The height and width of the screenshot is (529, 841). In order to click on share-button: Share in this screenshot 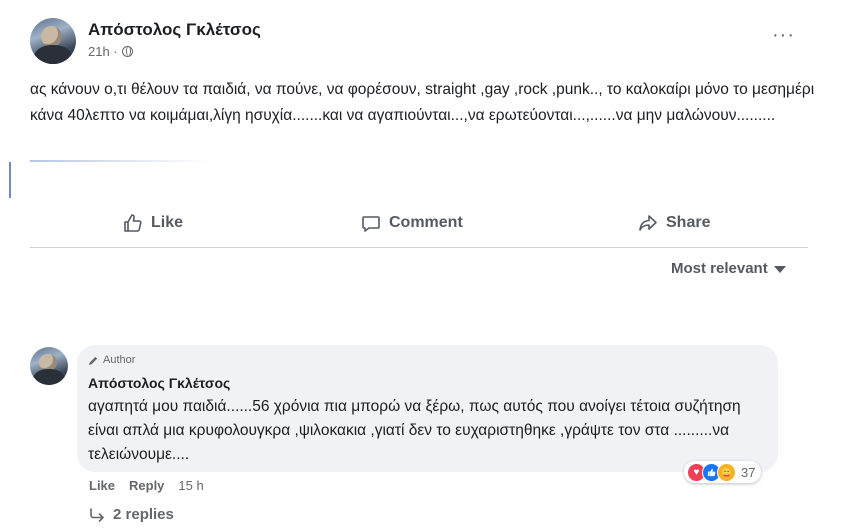, I will do `click(674, 223)`.